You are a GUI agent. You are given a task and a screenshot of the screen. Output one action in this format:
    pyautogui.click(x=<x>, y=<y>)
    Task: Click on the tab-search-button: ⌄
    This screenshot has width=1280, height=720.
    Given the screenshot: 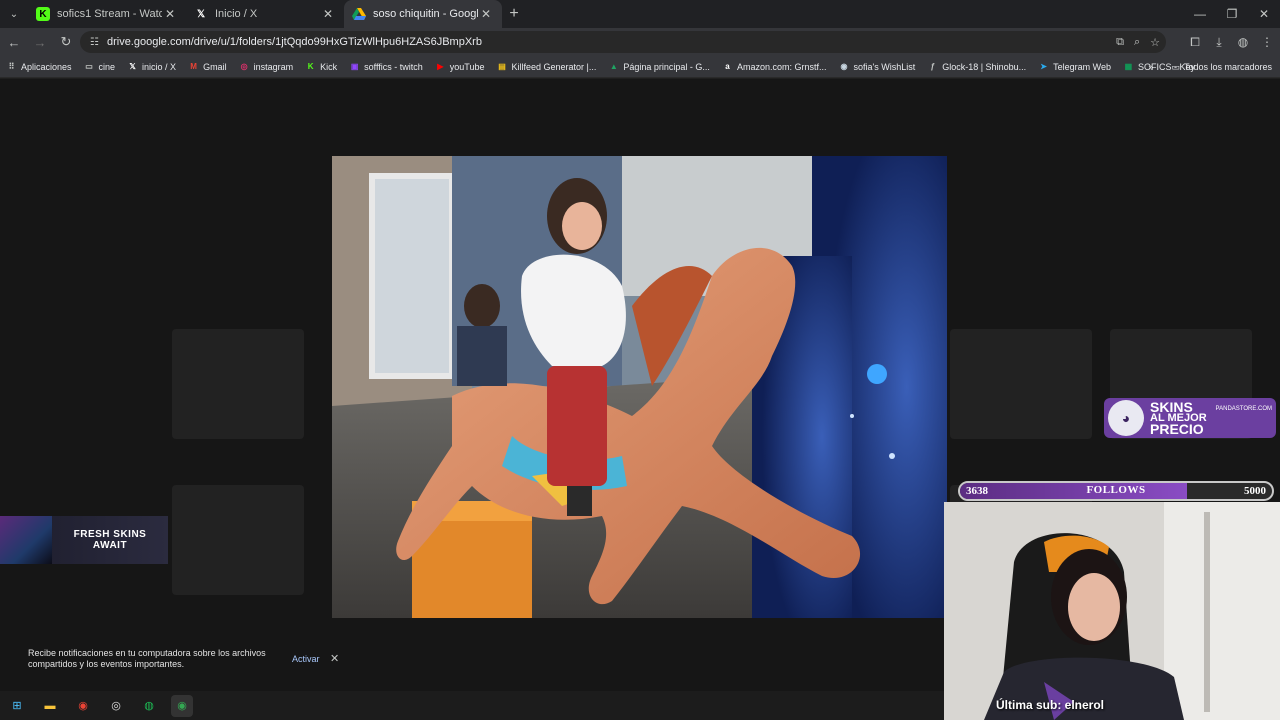 What is the action you would take?
    pyautogui.click(x=14, y=14)
    